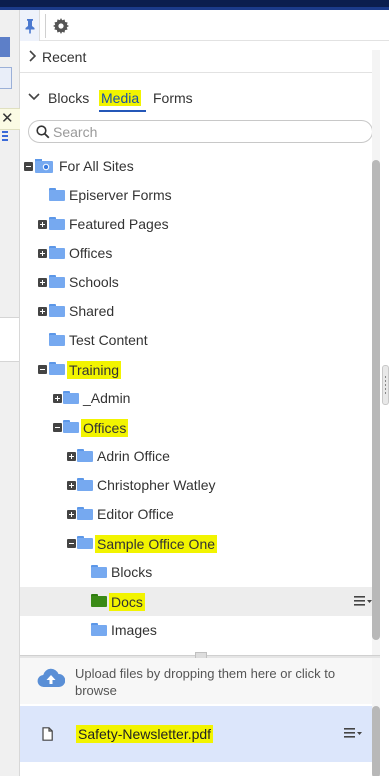  I want to click on document-icon, so click(47, 734).